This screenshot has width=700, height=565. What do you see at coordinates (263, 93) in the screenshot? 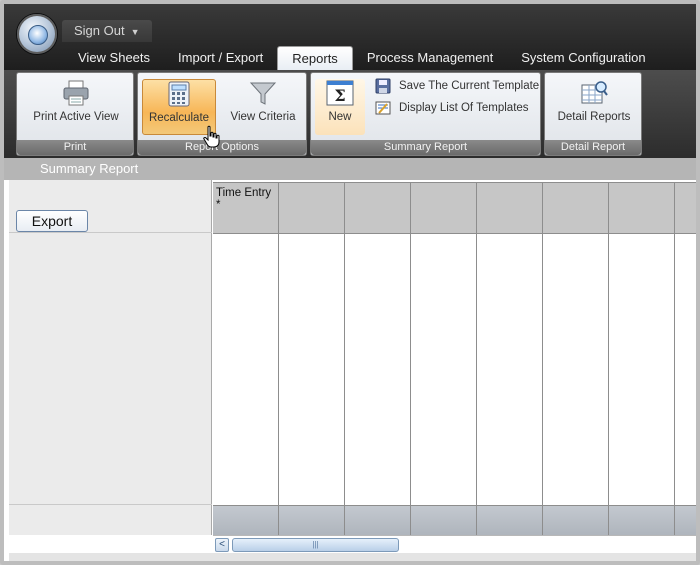
I see `filter-icon` at bounding box center [263, 93].